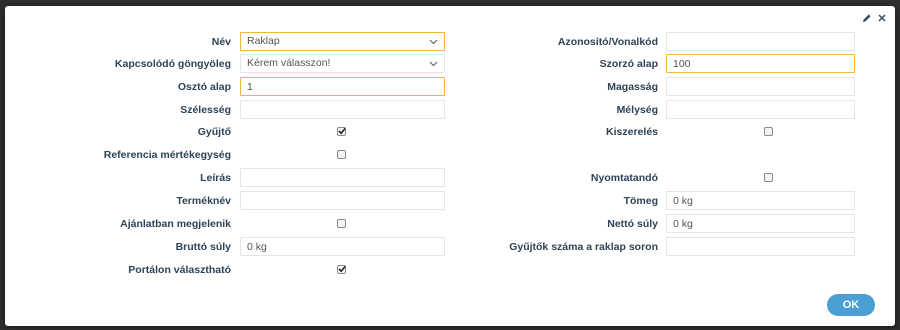 Image resolution: width=900 pixels, height=330 pixels. I want to click on row-termeknev: Terméknév Tömeg, so click(450, 201).